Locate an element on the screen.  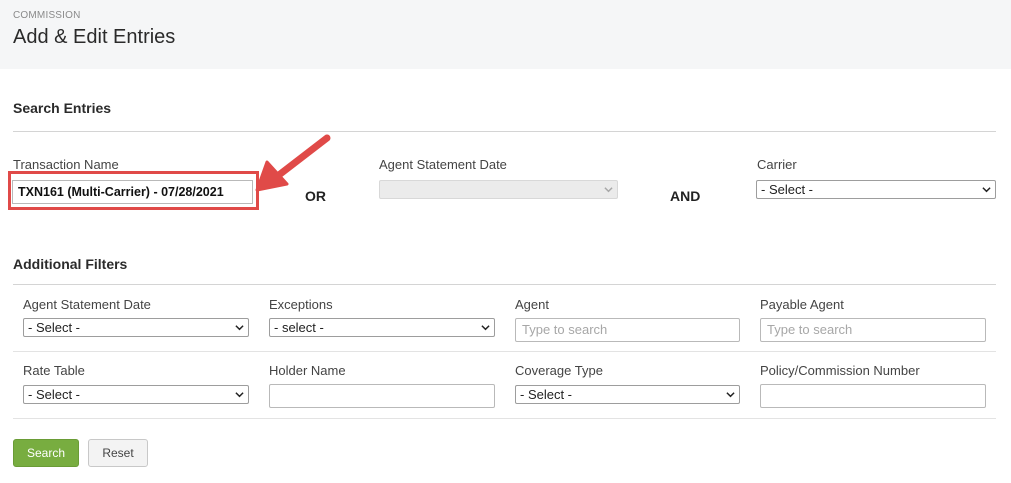
carrier-label: Carrier is located at coordinates (777, 164).